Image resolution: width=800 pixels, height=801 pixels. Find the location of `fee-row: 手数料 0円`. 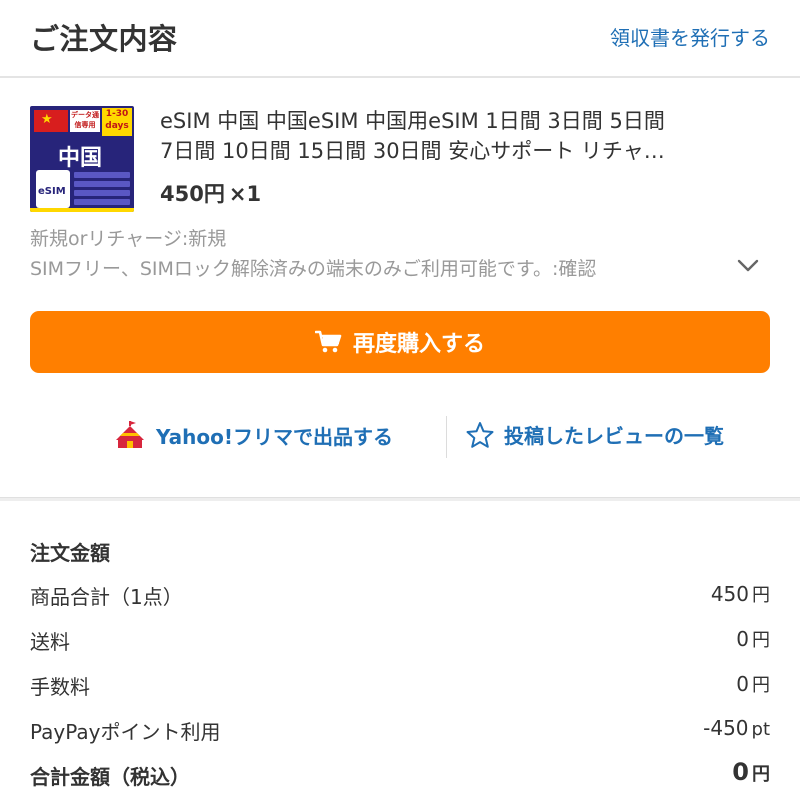

fee-row: 手数料 0円 is located at coordinates (400, 686).